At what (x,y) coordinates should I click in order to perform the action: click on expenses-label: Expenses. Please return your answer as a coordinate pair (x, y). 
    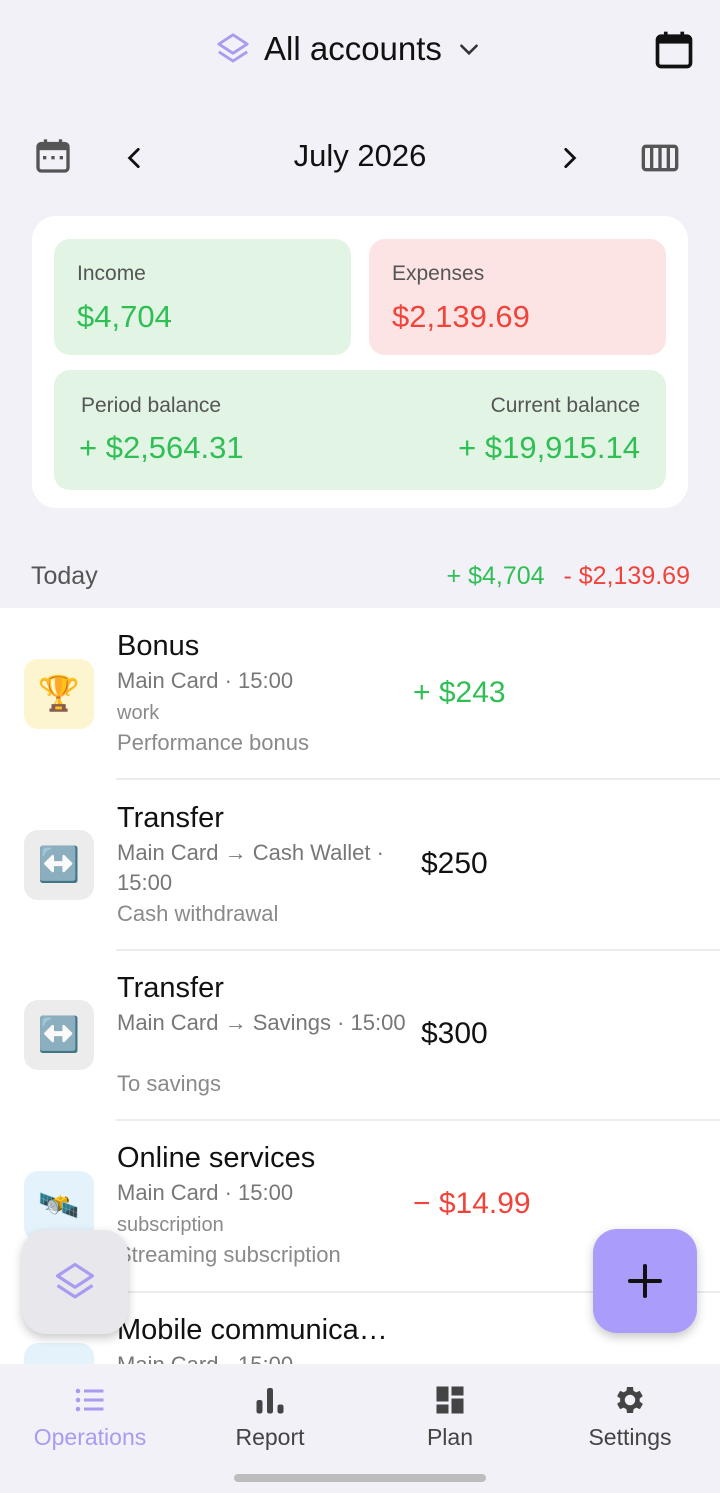
    Looking at the image, I should click on (438, 273).